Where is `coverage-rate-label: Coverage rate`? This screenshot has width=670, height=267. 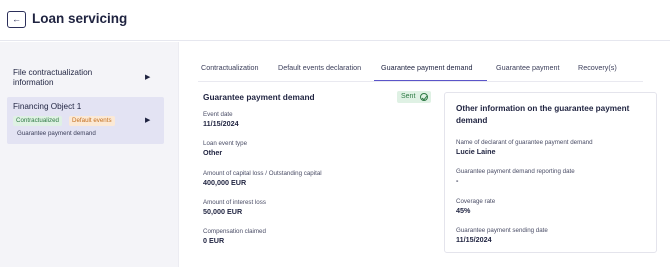
coverage-rate-label: Coverage rate is located at coordinates (476, 201).